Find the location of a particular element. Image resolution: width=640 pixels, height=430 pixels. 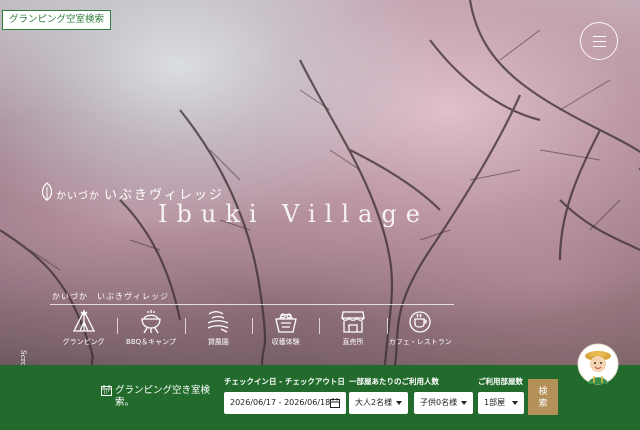

calendar-picker-icon is located at coordinates (335, 403).